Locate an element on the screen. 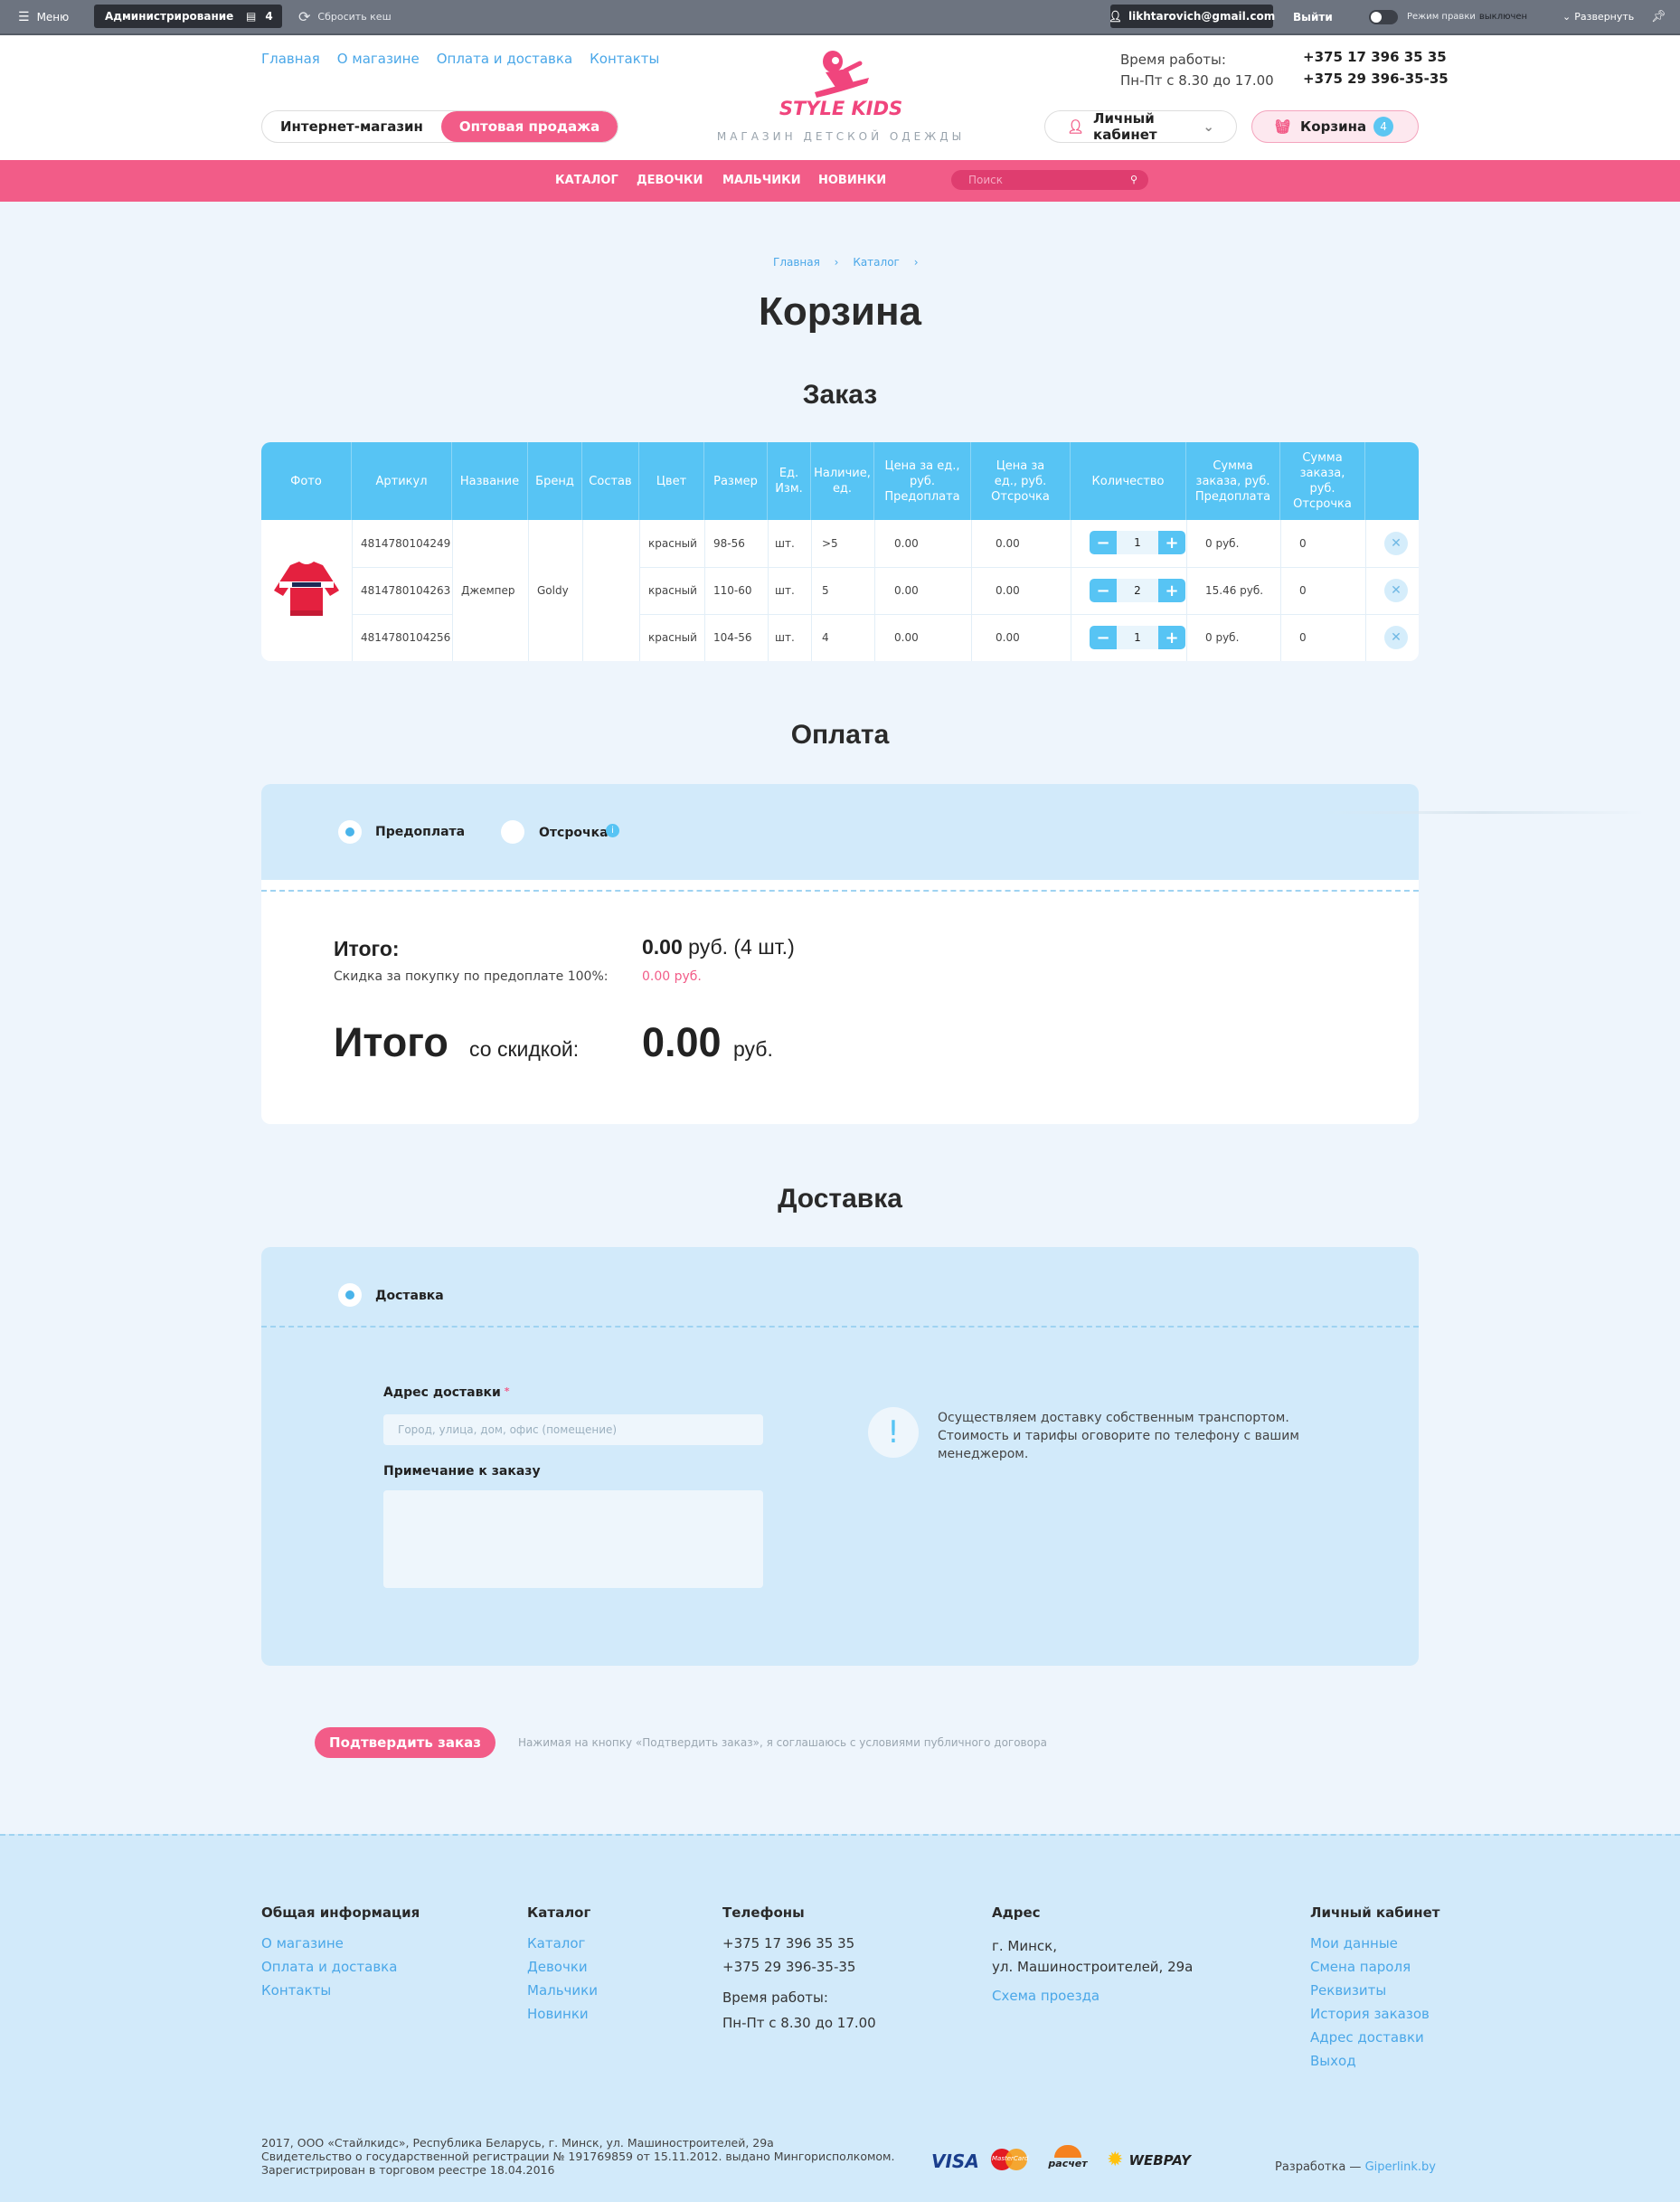 Image resolution: width=1680 pixels, height=2202 pixels. logout-button: Выйти is located at coordinates (1313, 16).